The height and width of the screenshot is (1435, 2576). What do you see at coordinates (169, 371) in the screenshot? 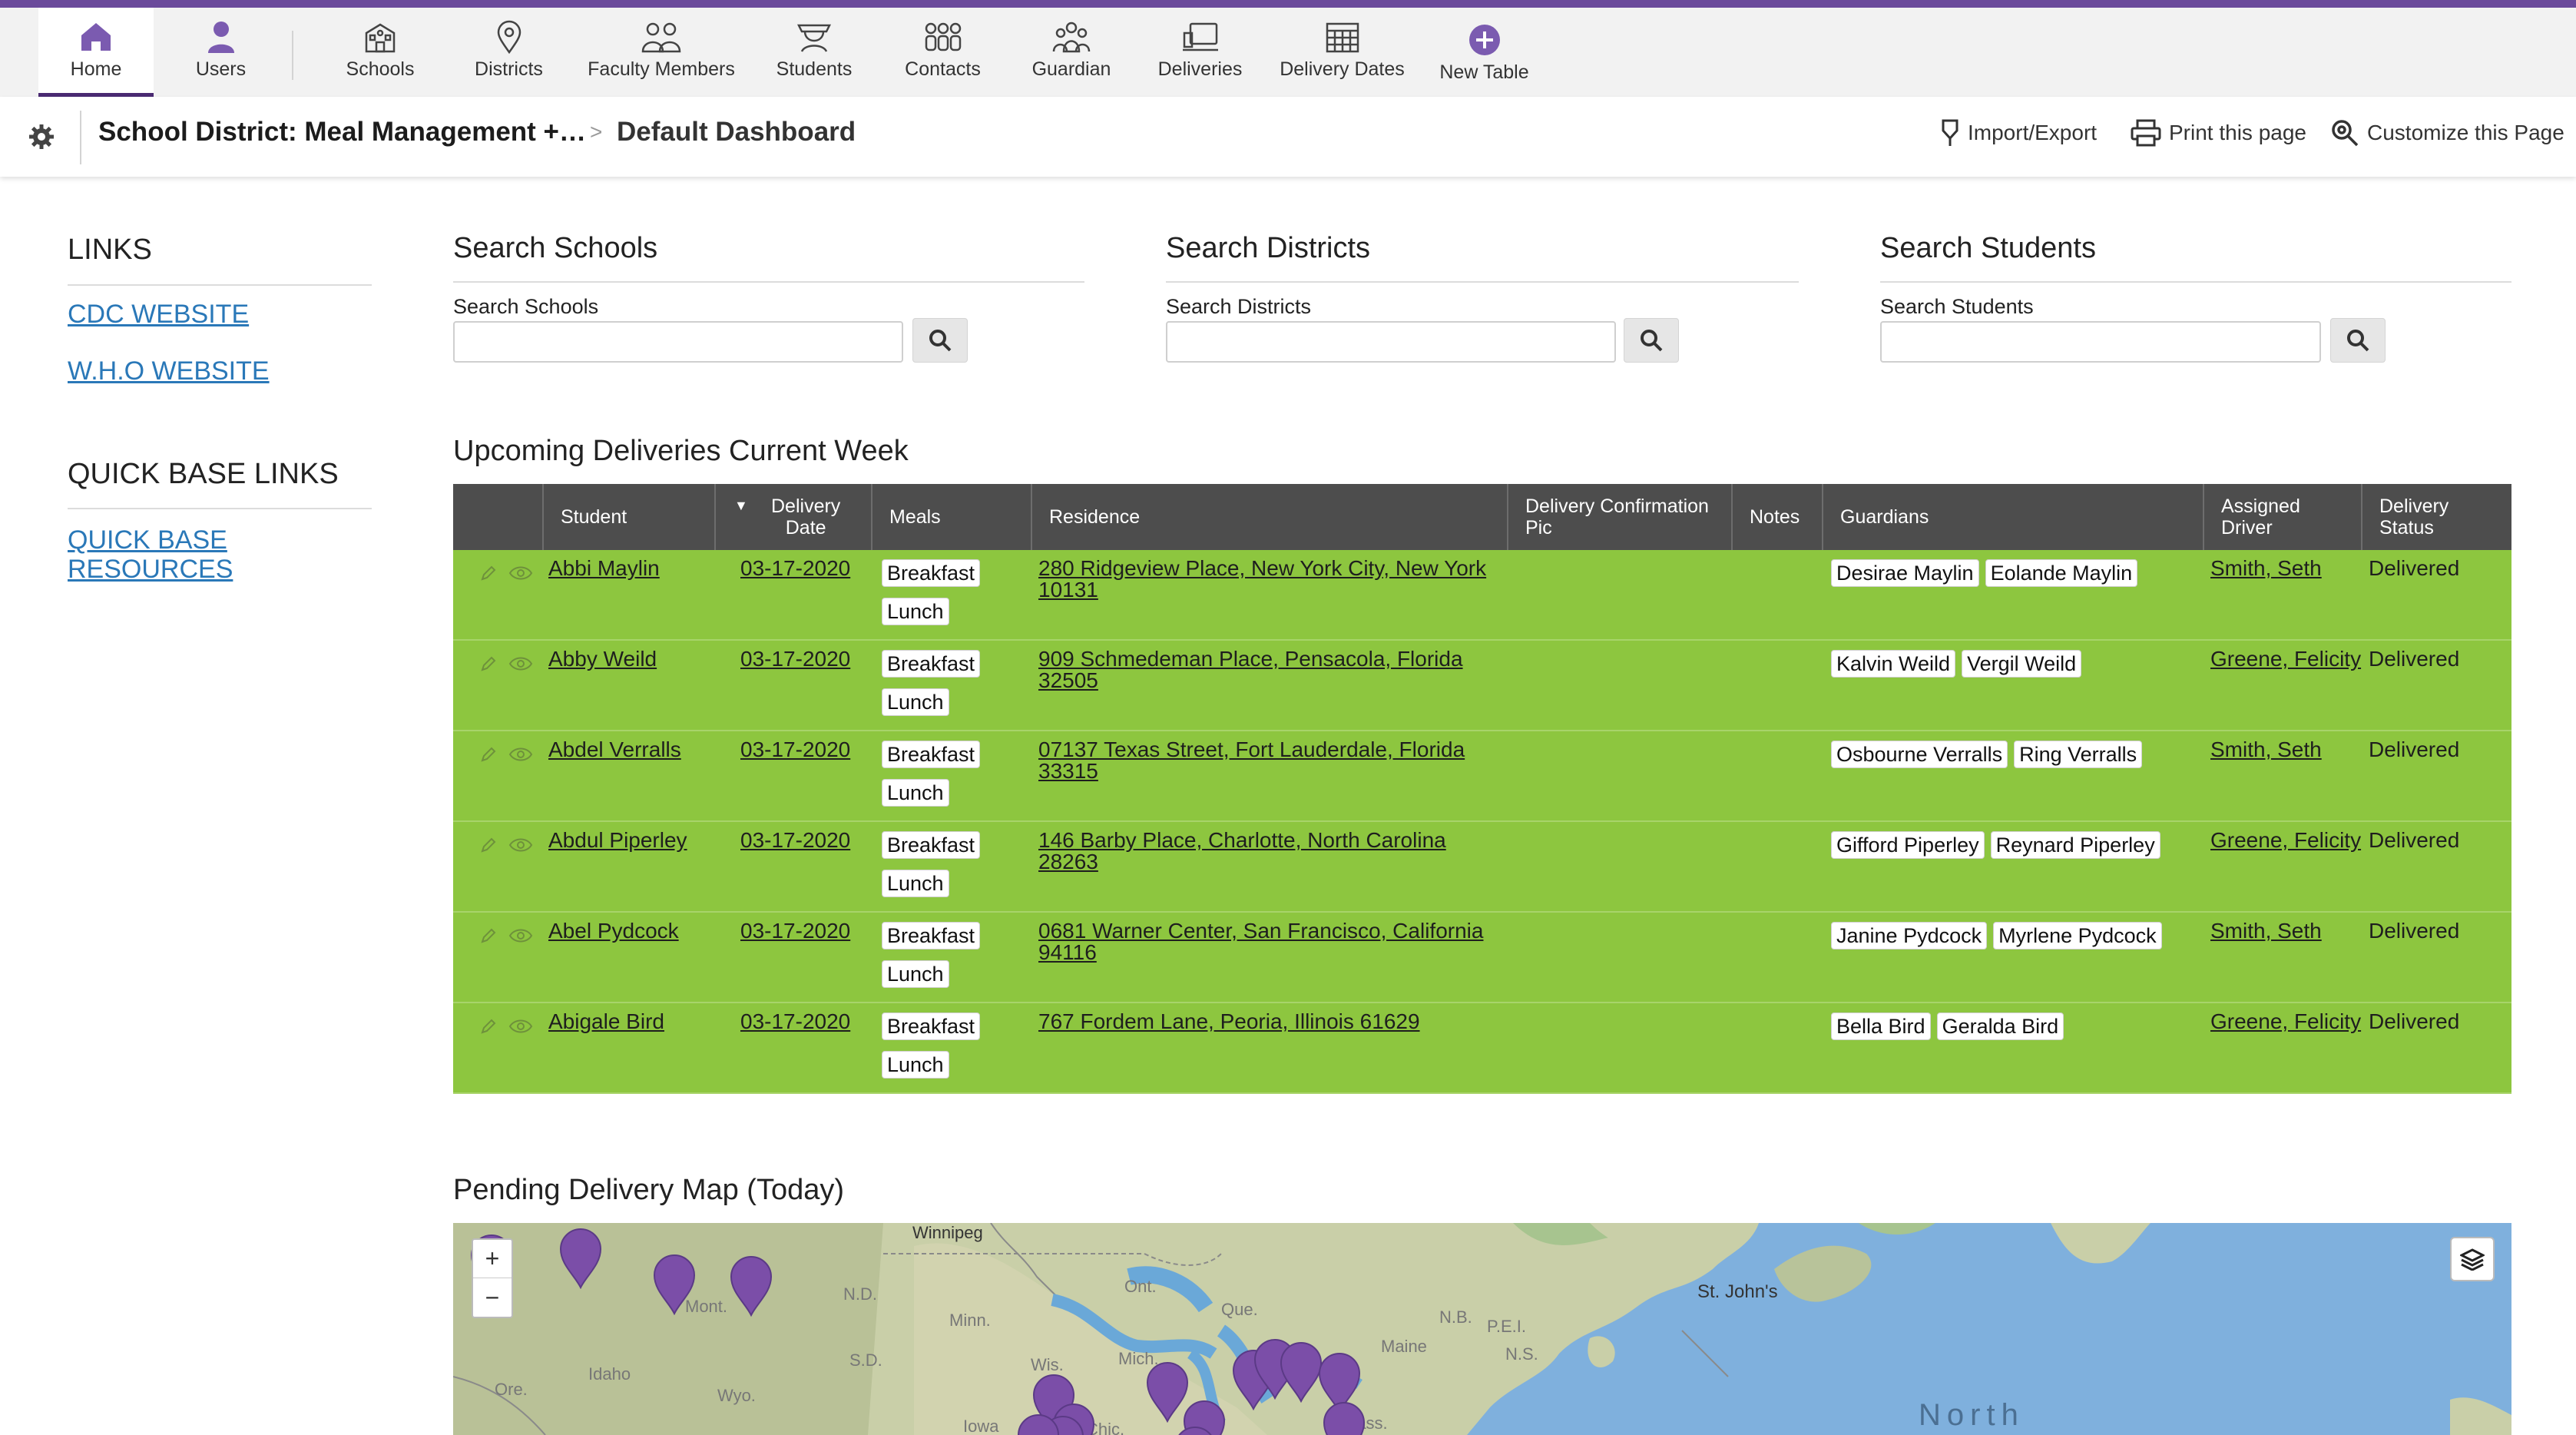
I see `link-who-website: W.H.O WEBSITE` at bounding box center [169, 371].